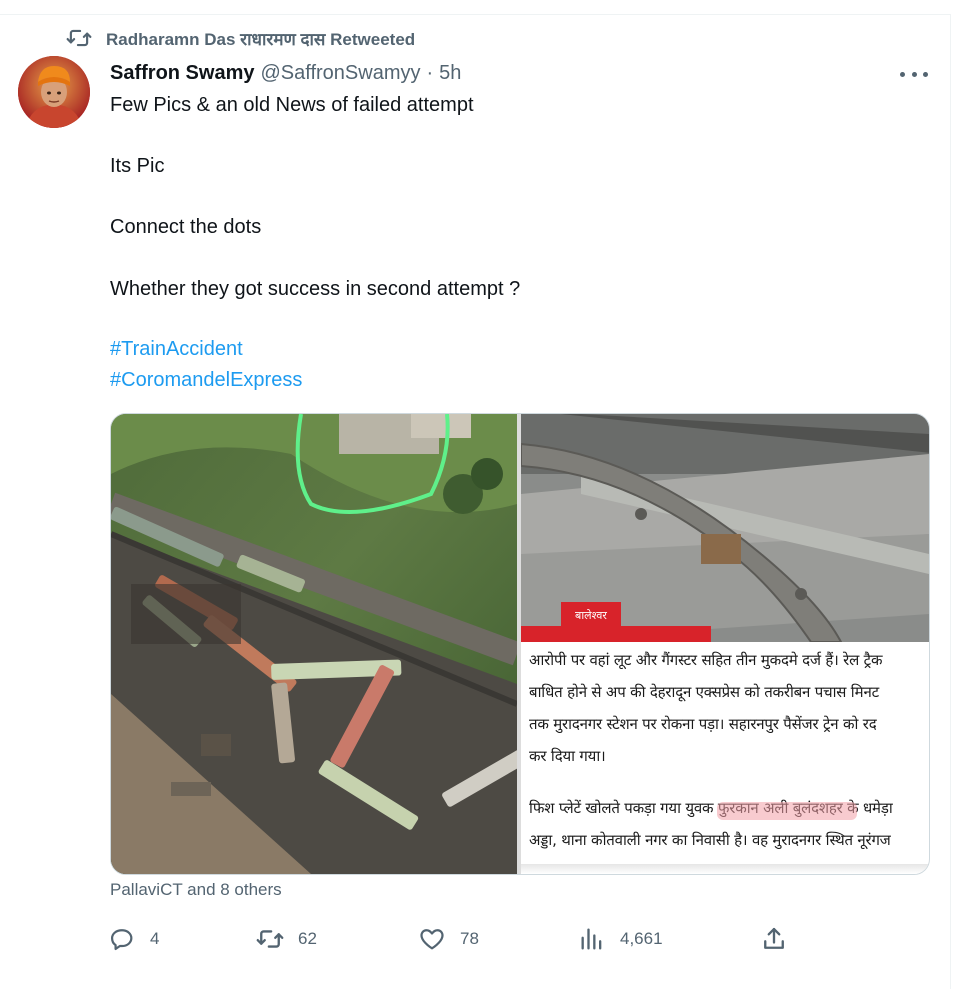 This screenshot has height=989, width=979. What do you see at coordinates (292, 105) in the screenshot?
I see `tweet-text-line: Few Pics & an old News of failed attempt` at bounding box center [292, 105].